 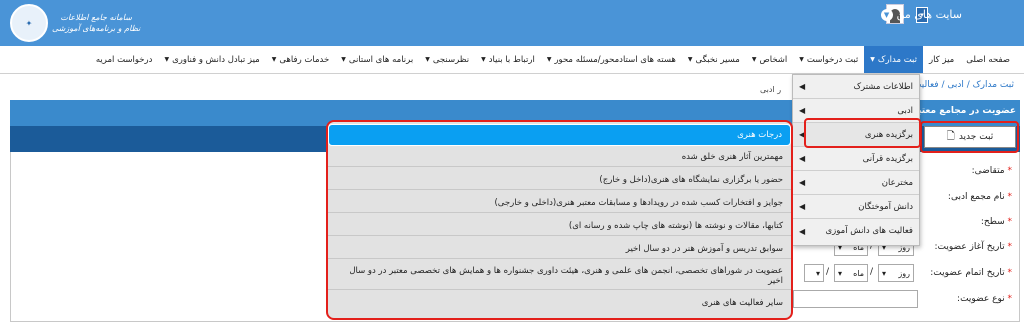 What do you see at coordinates (855, 299) in the screenshot?
I see `membership-type-field` at bounding box center [855, 299].